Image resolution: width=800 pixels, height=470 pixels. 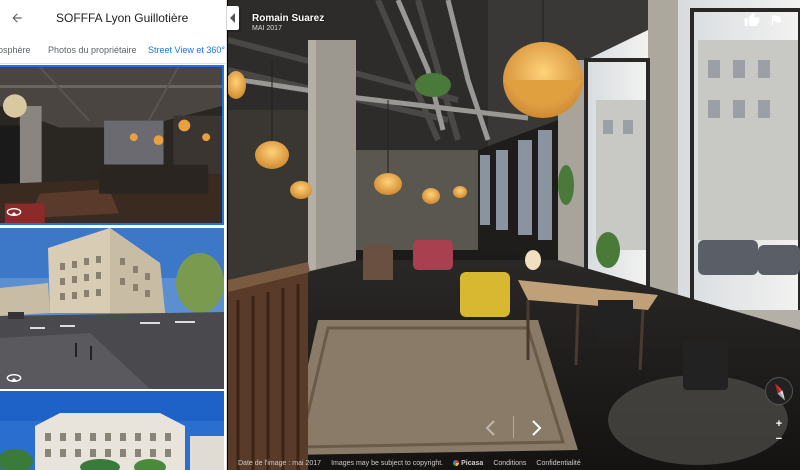 I want to click on interior-photo, so click(x=111, y=145).